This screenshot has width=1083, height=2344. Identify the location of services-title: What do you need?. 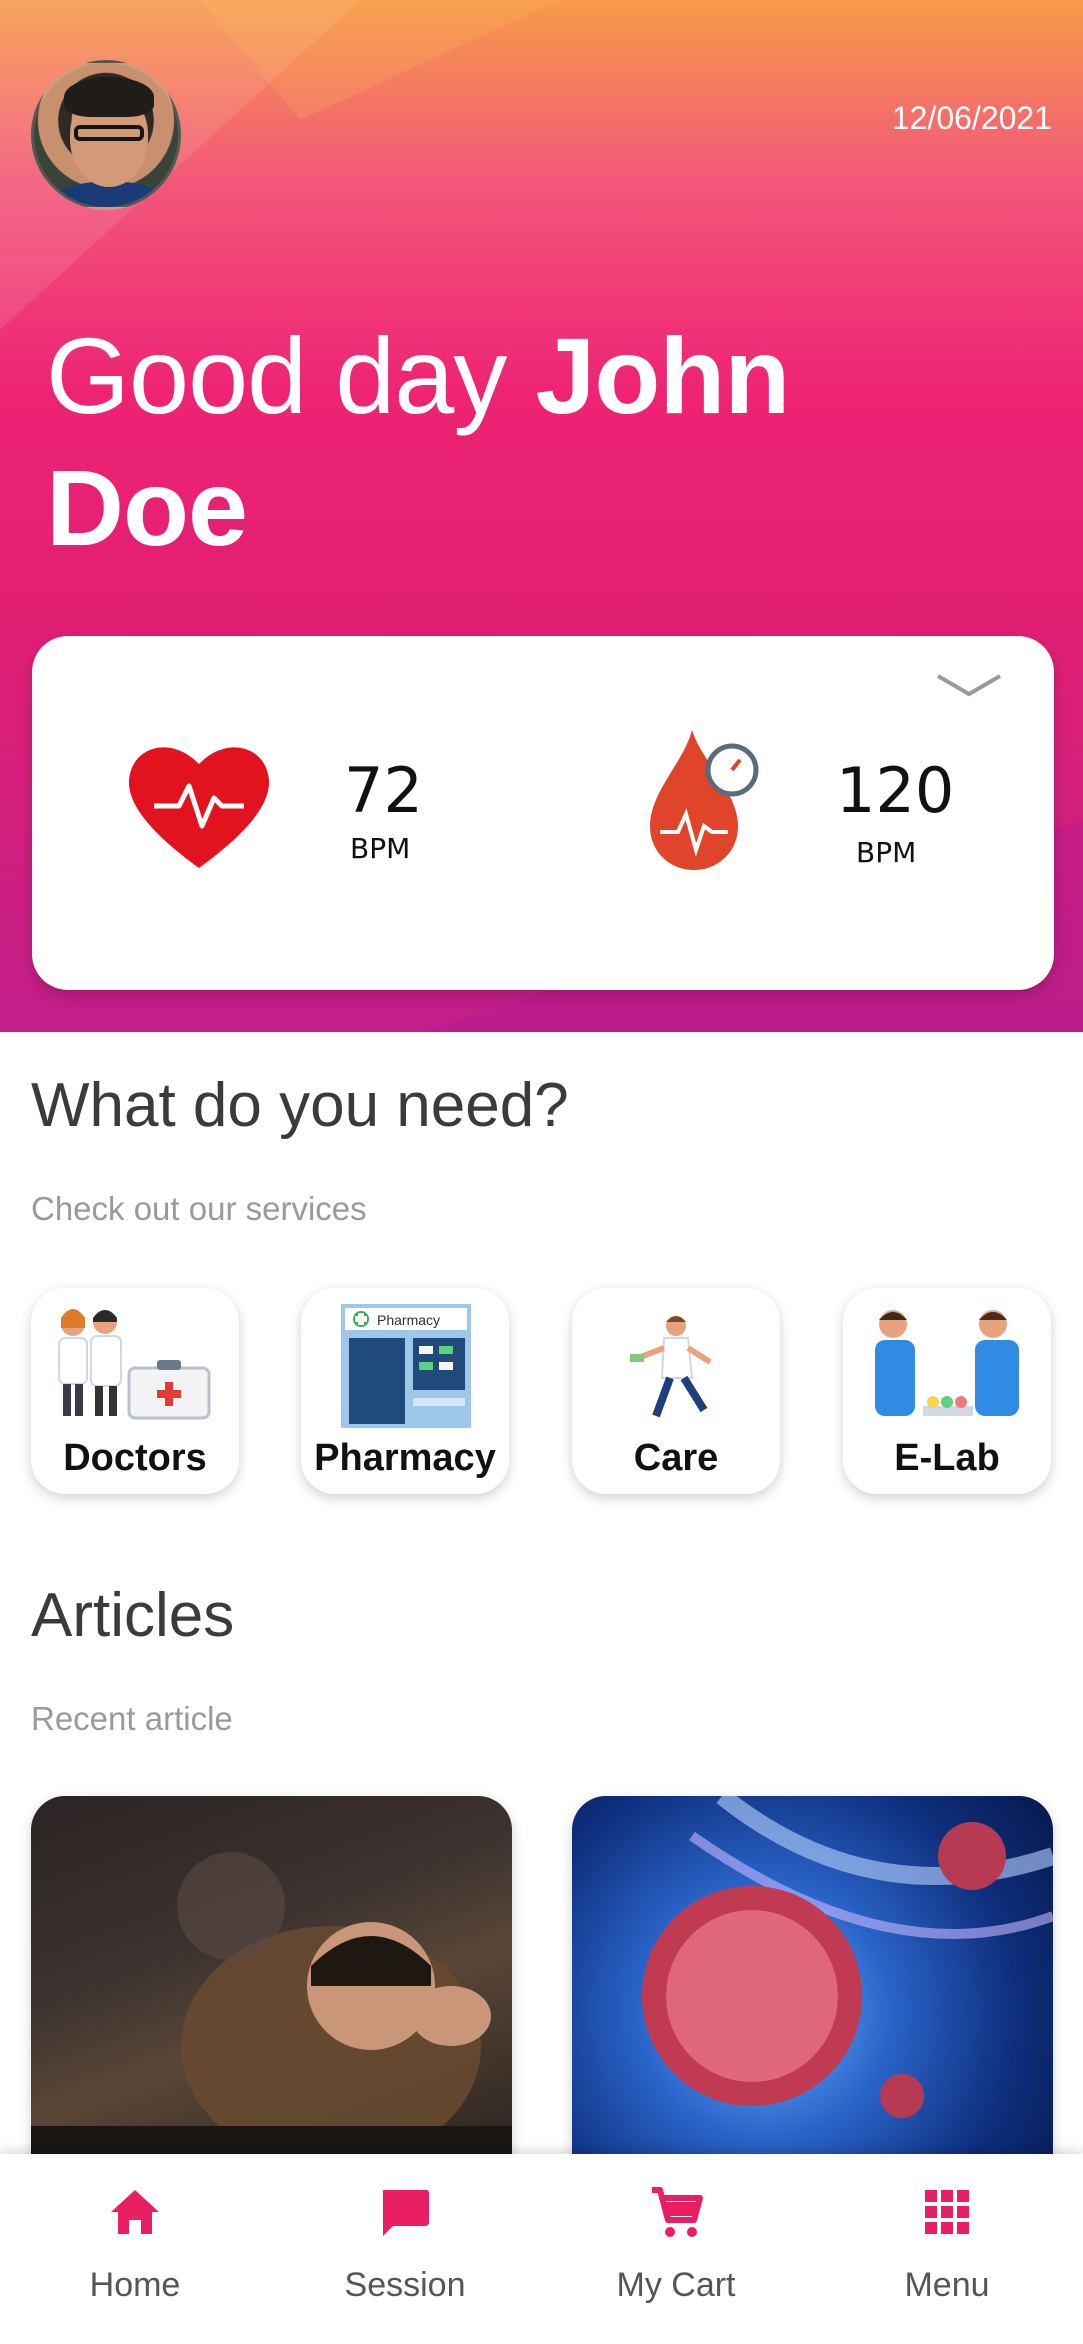
(300, 1105).